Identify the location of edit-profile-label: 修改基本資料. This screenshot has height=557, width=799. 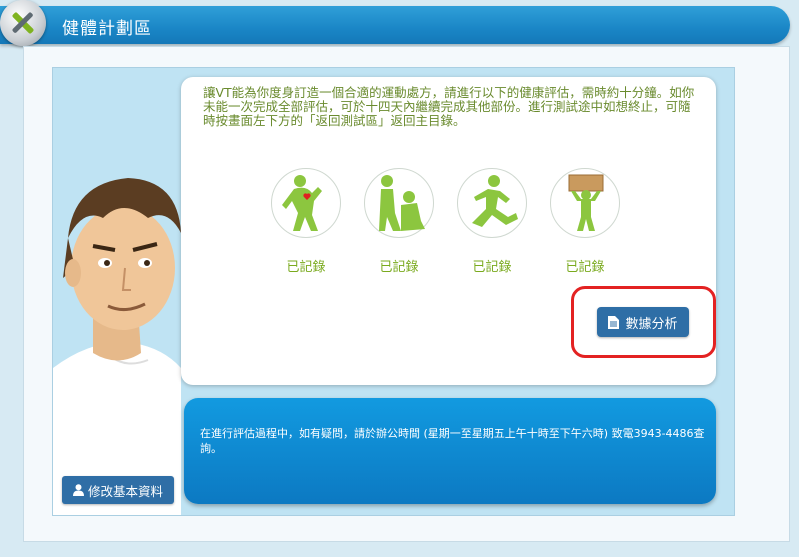
(125, 491).